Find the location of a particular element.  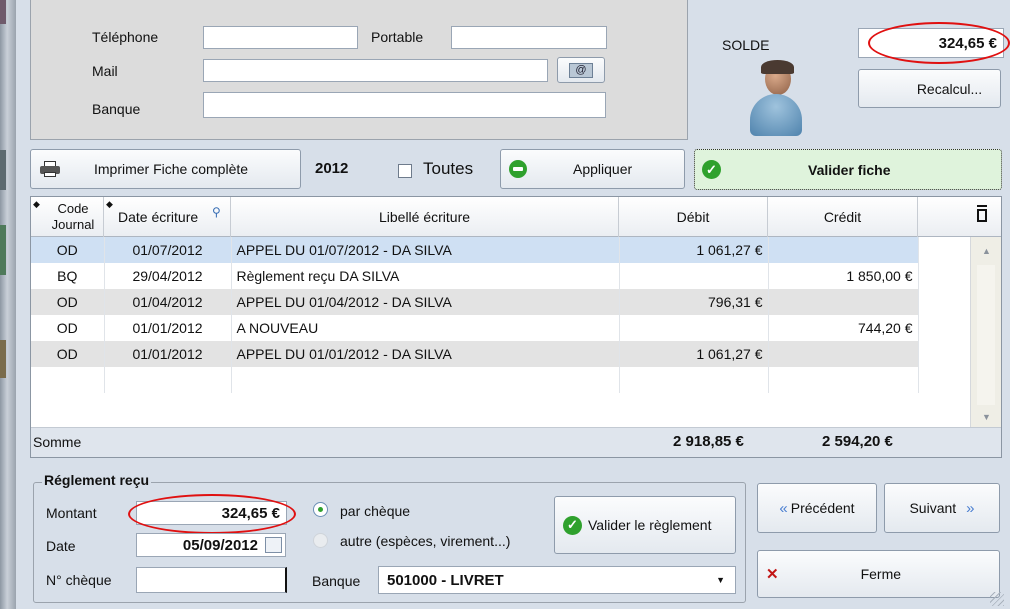

email-icon: @ is located at coordinates (581, 70).